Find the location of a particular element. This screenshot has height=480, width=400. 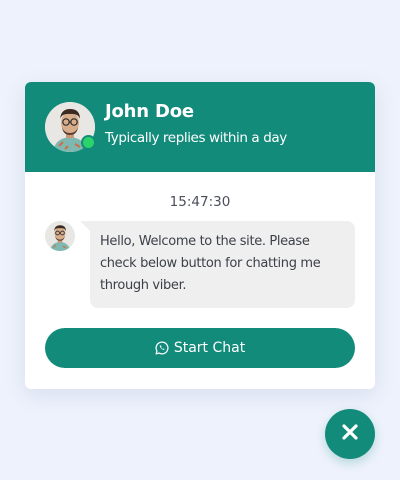

start-chat-button: Start Chat is located at coordinates (200, 348).